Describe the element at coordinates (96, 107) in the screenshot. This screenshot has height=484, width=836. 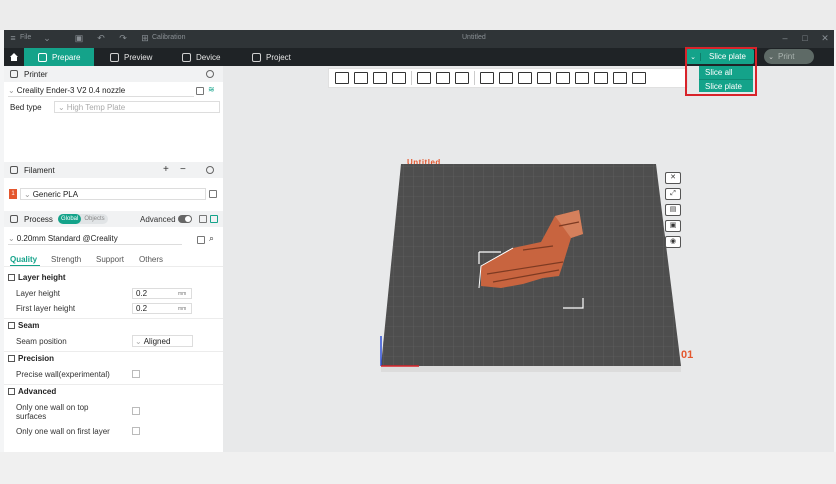
I see `bed-type-value: High Temp Plate` at that location.